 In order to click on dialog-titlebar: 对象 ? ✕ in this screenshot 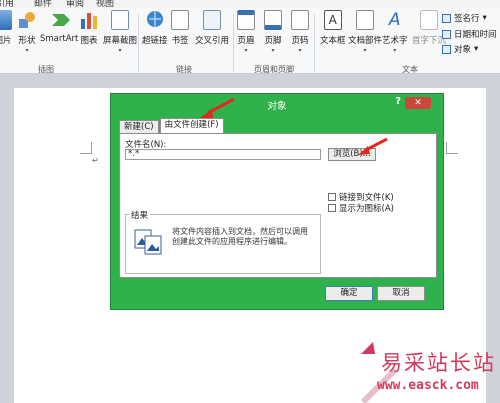, I will do `click(277, 103)`.